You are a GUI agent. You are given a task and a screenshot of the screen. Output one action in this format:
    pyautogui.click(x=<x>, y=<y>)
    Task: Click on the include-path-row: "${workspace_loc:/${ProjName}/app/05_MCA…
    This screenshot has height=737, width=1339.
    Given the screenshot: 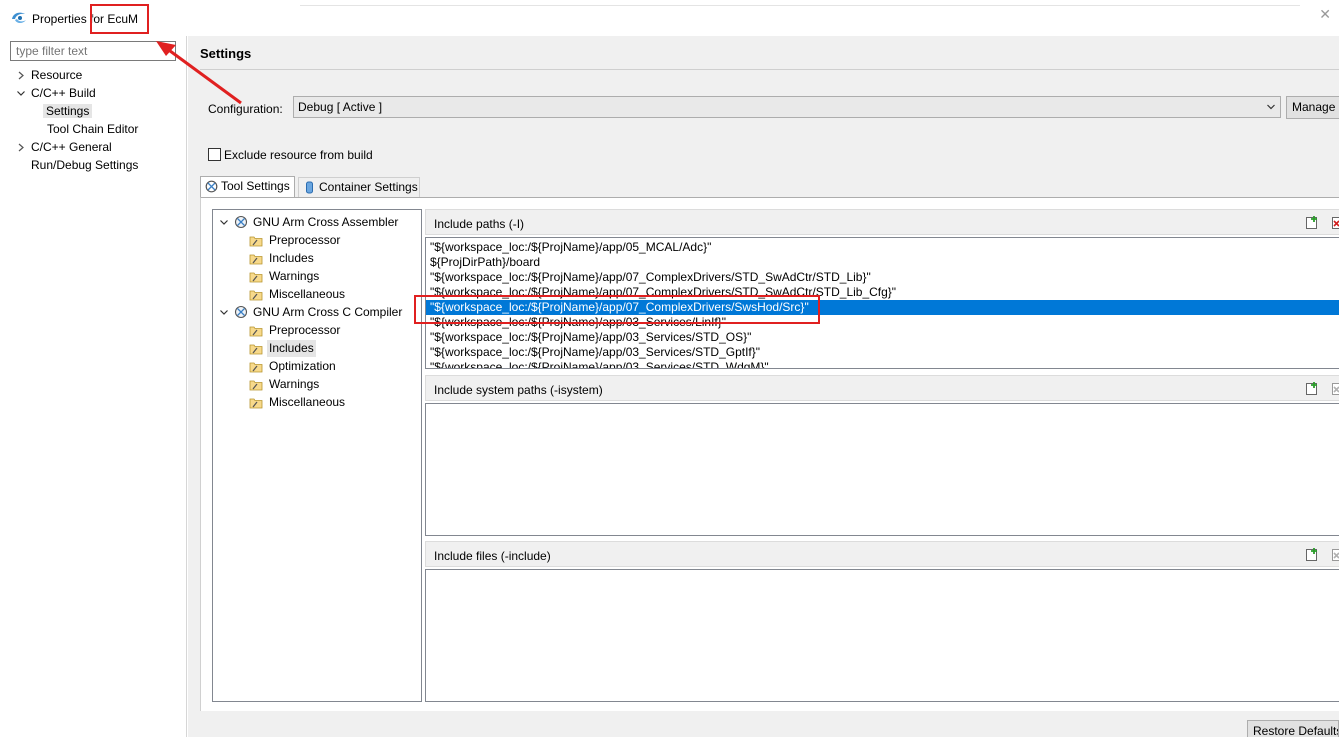 What is the action you would take?
    pyautogui.click(x=882, y=247)
    